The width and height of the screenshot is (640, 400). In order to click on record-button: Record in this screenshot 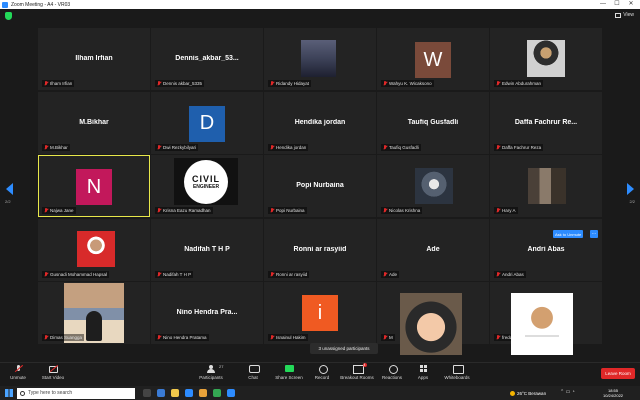, I will do `click(322, 372)`.